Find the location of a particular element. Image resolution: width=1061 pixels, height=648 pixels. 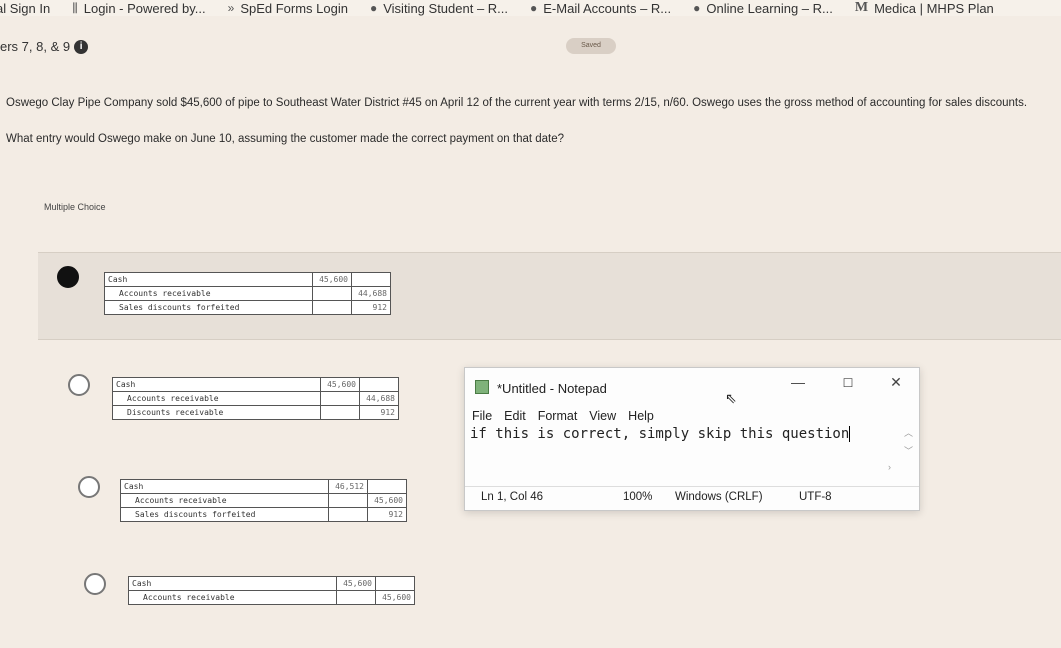

table-row: Cash 46,512 is located at coordinates (263, 486).